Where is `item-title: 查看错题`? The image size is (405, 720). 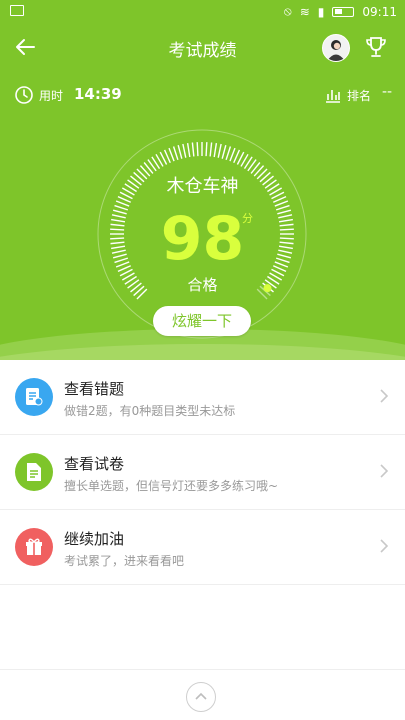
item-title: 查看错题 is located at coordinates (94, 389).